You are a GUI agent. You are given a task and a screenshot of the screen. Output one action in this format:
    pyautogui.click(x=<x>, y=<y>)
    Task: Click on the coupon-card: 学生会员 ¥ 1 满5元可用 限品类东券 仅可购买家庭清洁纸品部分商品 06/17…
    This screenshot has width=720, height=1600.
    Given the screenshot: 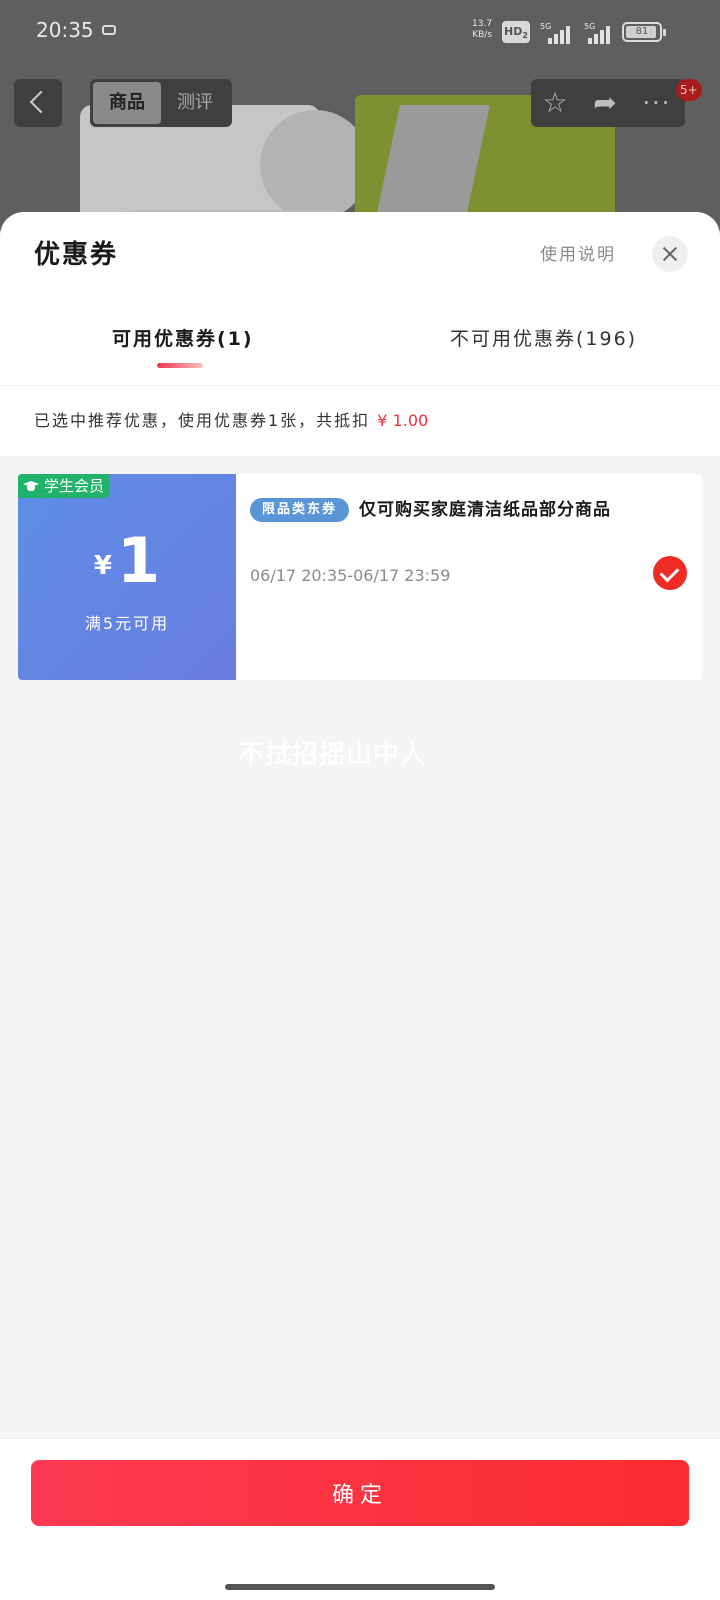 What is the action you would take?
    pyautogui.click(x=360, y=577)
    